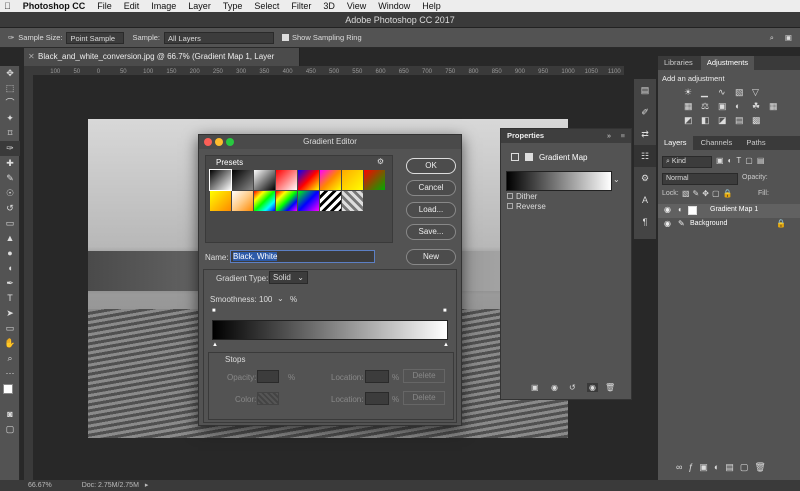 The image size is (800, 491). What do you see at coordinates (700, 179) in the screenshot?
I see `blend-mode-select: Normal` at bounding box center [700, 179].